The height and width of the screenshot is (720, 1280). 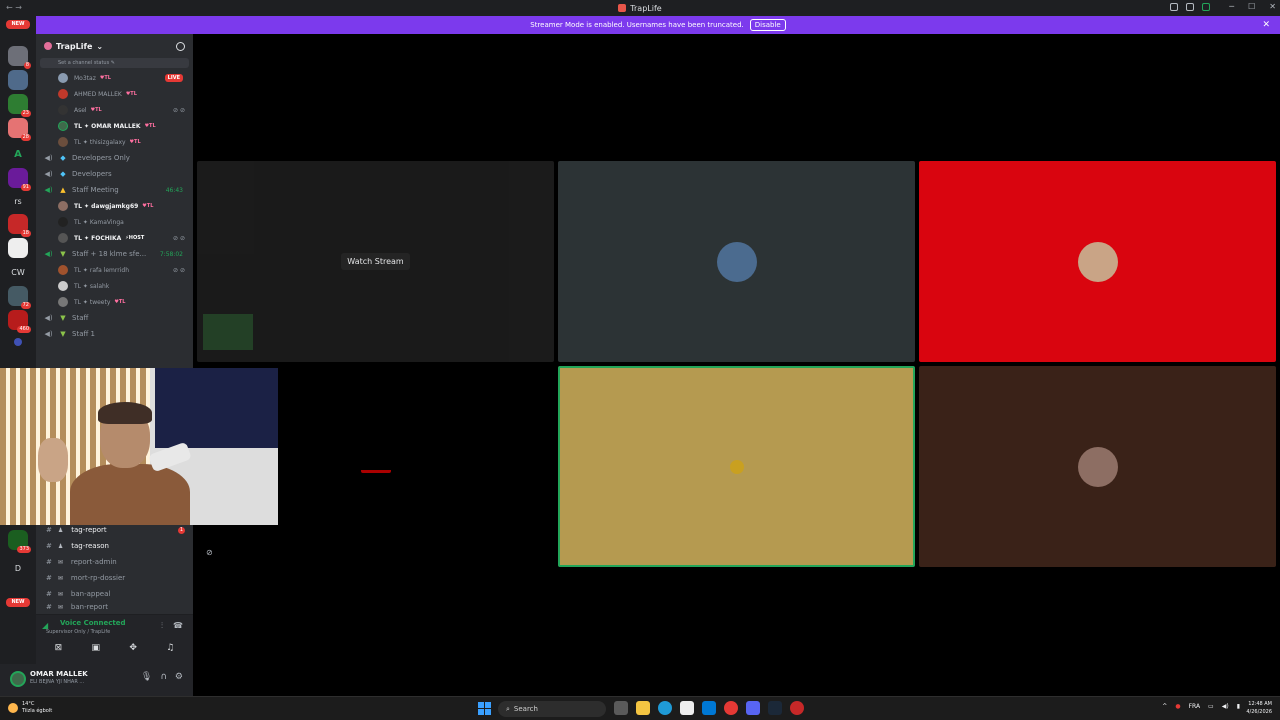 What do you see at coordinates (14, 7) in the screenshot?
I see `nav-arrows: ← →` at bounding box center [14, 7].